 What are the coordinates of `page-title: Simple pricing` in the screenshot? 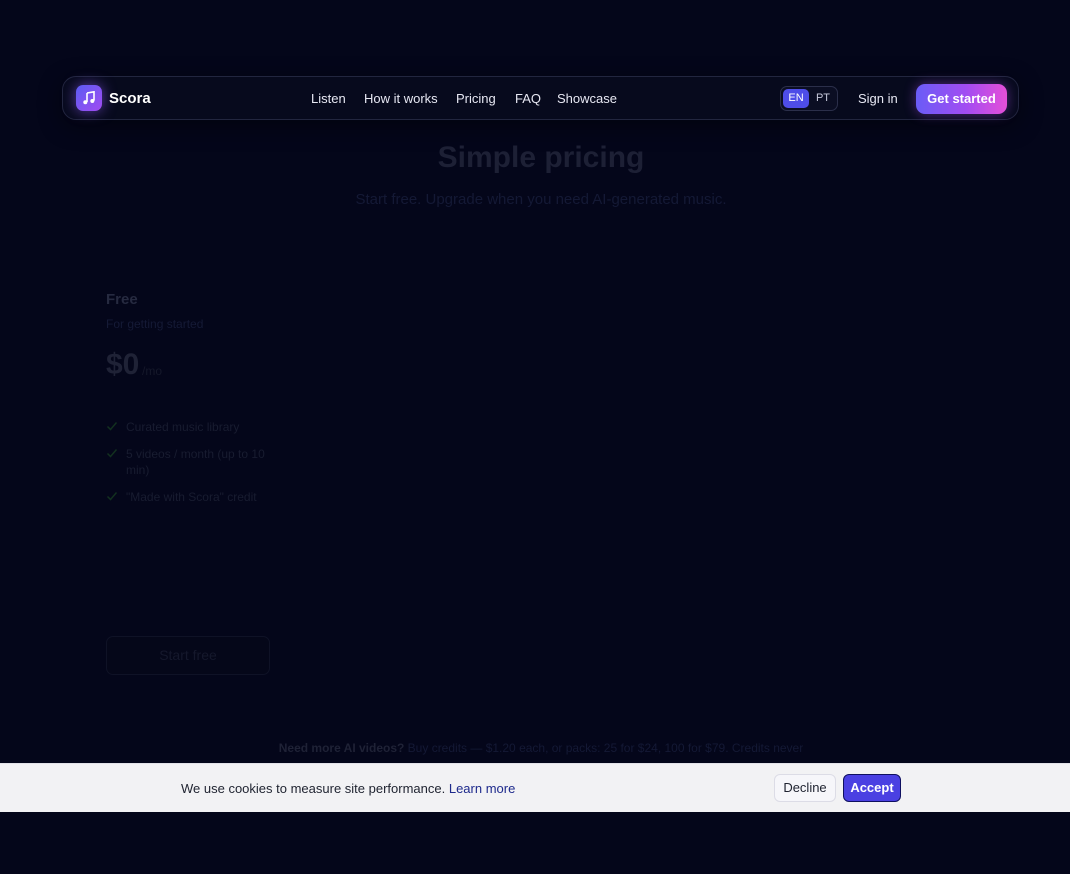 It's located at (541, 157).